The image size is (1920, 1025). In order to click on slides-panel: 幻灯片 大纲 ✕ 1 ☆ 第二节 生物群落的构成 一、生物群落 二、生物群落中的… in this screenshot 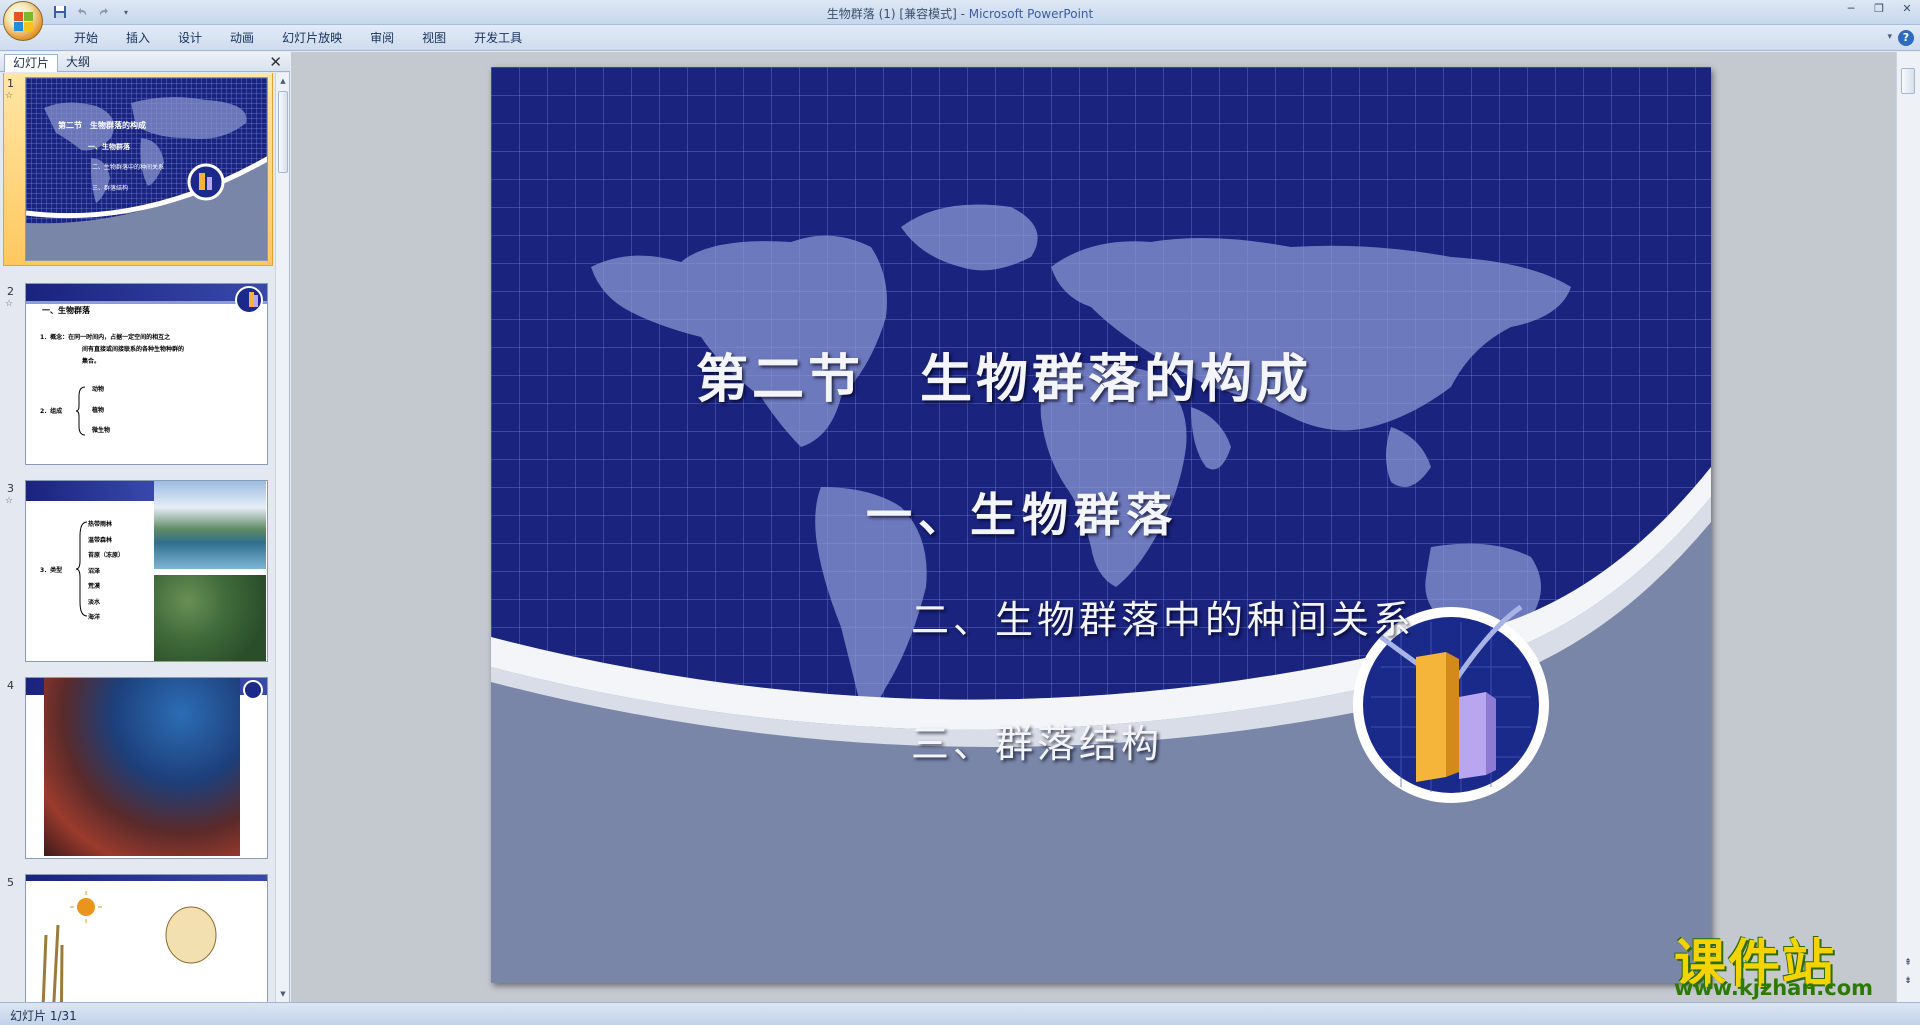, I will do `click(145, 527)`.